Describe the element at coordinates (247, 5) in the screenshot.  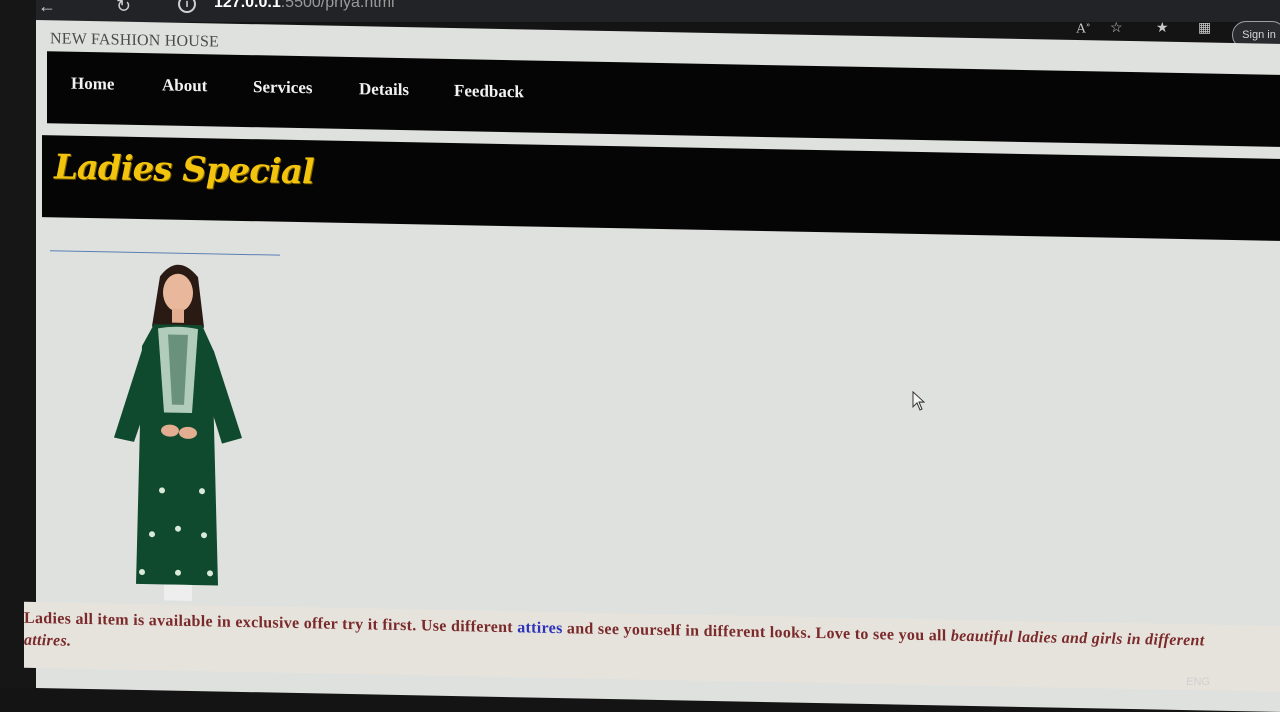
I see `url-host: 127.0.0.1` at that location.